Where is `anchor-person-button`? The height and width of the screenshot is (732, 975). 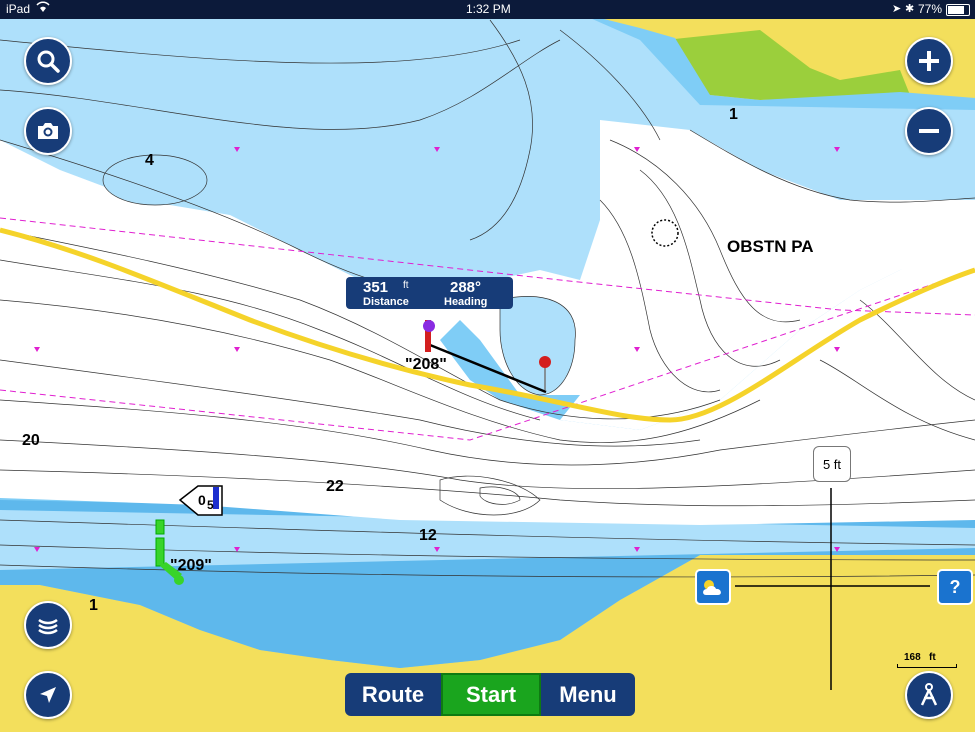 anchor-person-button is located at coordinates (929, 695).